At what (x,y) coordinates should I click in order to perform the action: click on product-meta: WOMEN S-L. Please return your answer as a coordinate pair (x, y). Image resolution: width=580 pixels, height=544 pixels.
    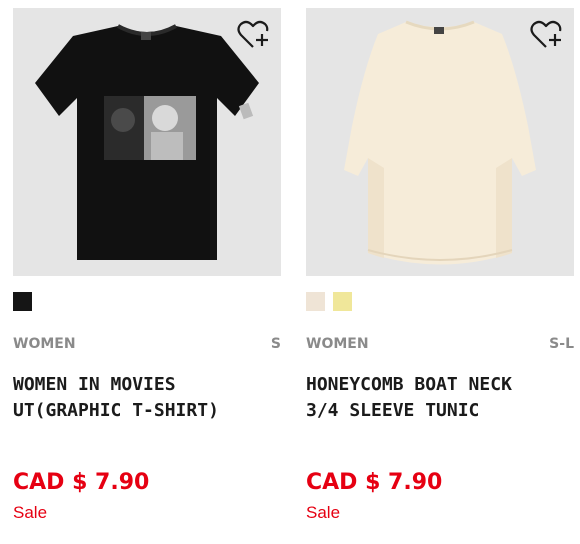
    Looking at the image, I should click on (440, 344).